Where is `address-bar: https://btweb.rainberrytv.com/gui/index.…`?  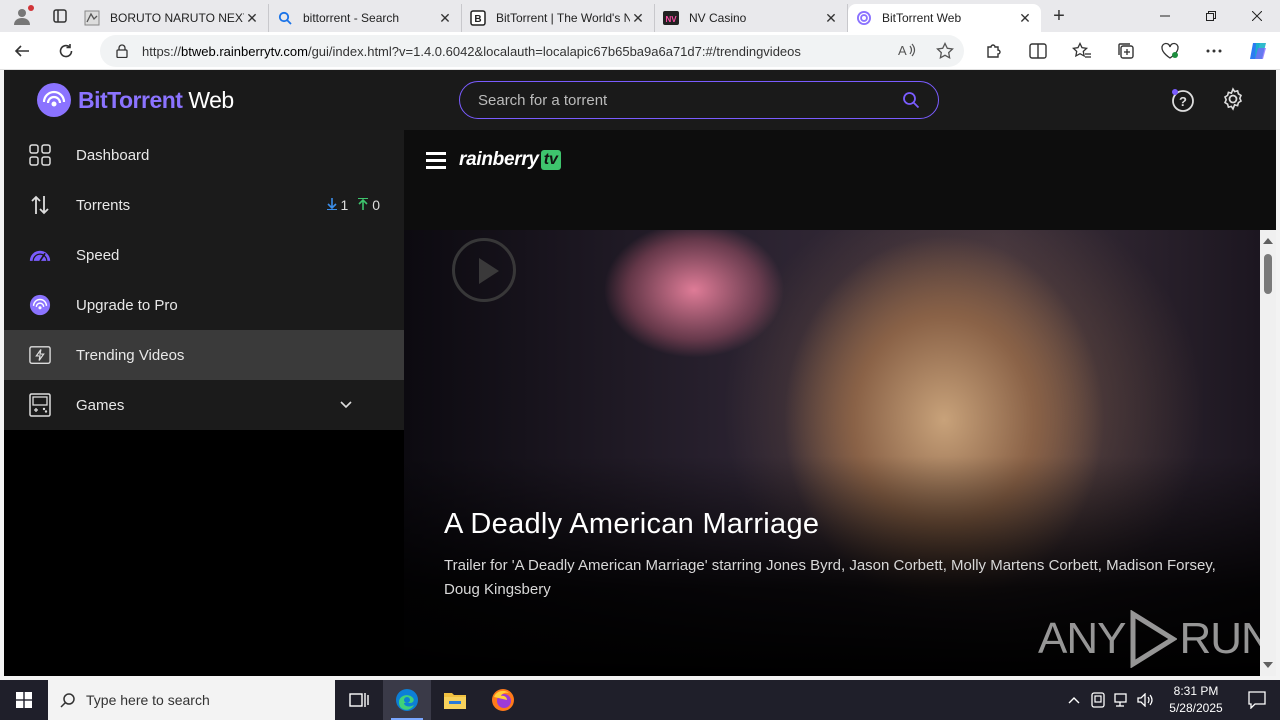 address-bar: https://btweb.rainberrytv.com/gui/index.… is located at coordinates (532, 51).